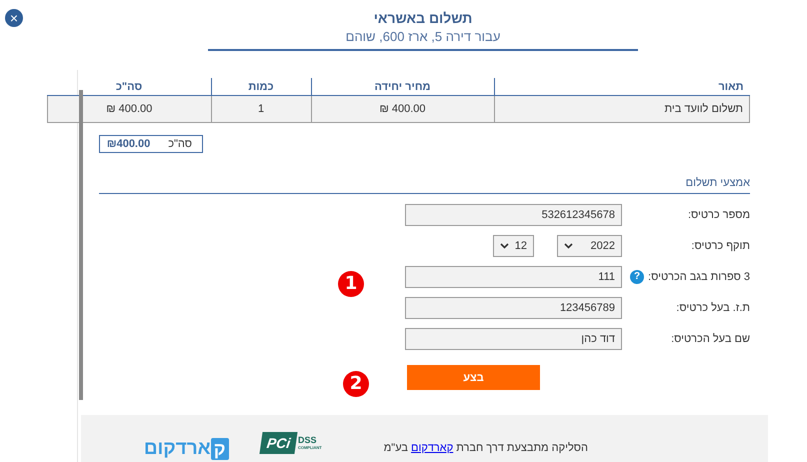 The height and width of the screenshot is (462, 807). I want to click on scrollbar, so click(81, 245).